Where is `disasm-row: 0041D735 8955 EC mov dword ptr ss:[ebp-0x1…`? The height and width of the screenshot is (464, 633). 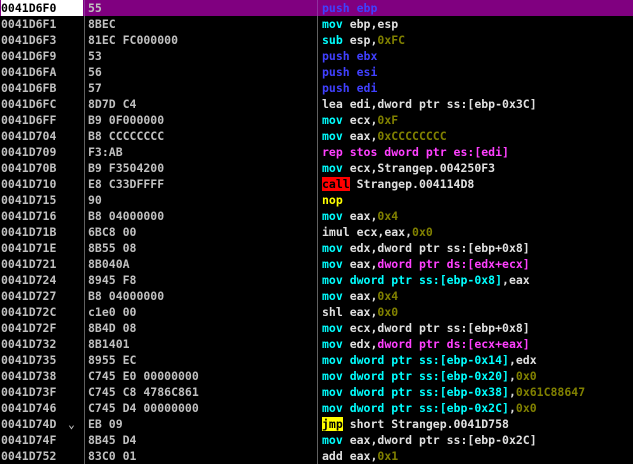
disasm-row: 0041D735 8955 EC mov dword ptr ss:[ebp-0x1… is located at coordinates (316, 360).